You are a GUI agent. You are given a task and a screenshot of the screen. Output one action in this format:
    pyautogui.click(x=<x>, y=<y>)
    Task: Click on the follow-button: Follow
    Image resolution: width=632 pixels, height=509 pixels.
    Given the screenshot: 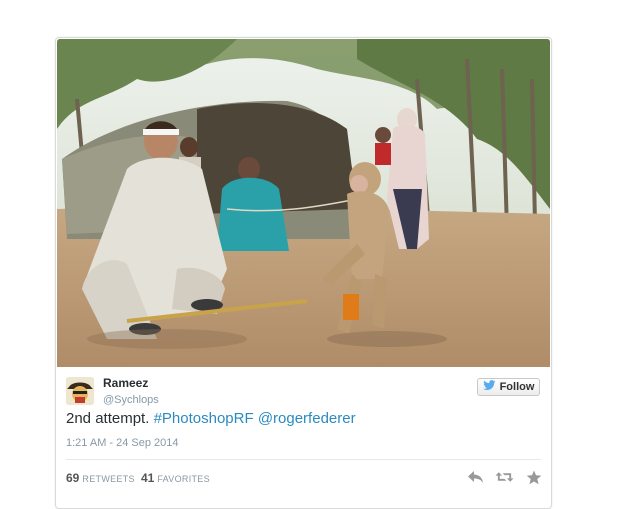 What is the action you would take?
    pyautogui.click(x=508, y=387)
    